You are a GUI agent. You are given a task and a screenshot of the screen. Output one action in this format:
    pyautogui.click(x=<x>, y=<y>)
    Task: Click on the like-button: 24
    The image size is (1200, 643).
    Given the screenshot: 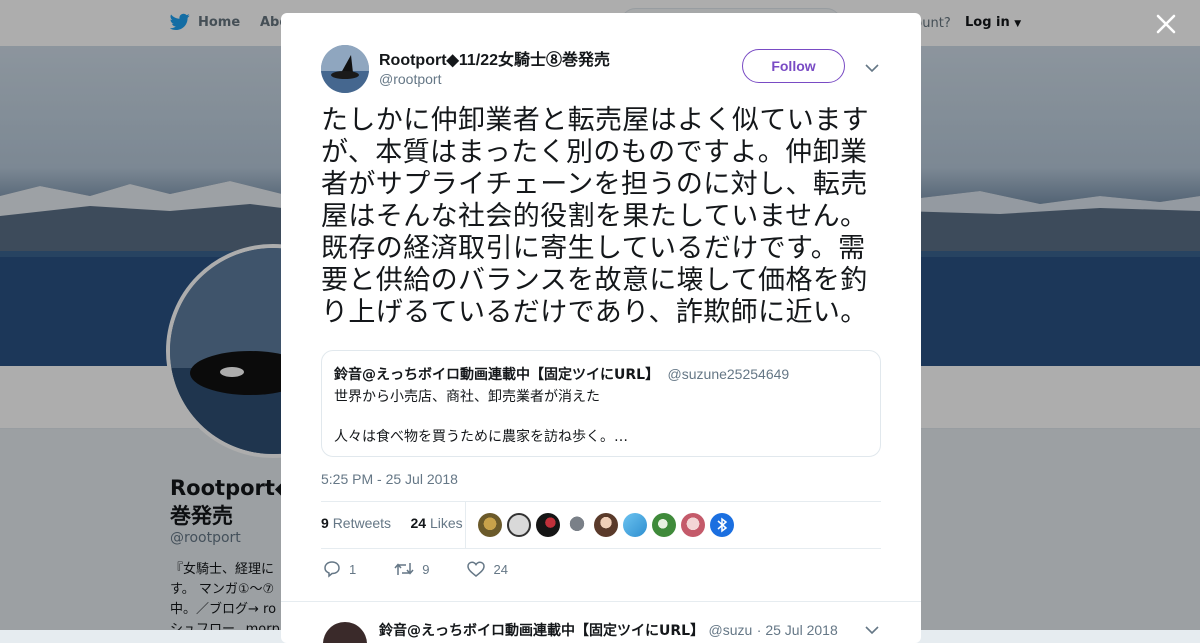 What is the action you would take?
    pyautogui.click(x=487, y=569)
    